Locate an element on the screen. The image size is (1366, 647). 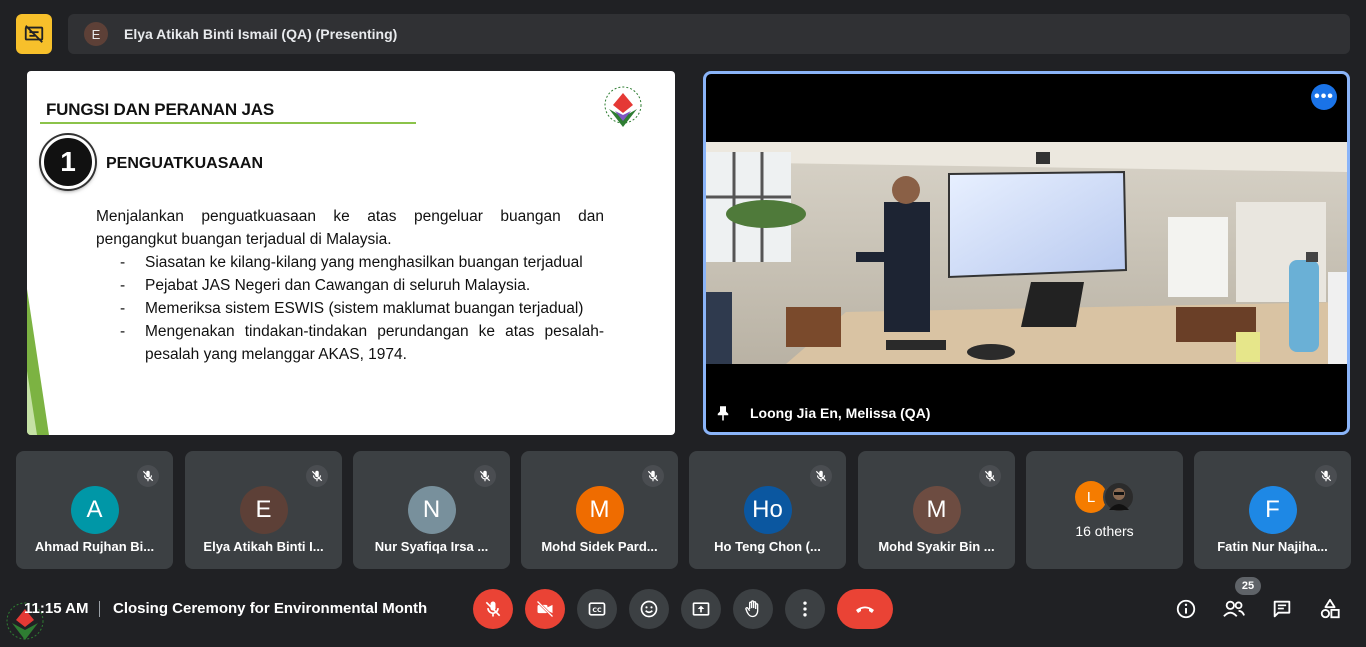
raise-hand-button is located at coordinates (753, 609).